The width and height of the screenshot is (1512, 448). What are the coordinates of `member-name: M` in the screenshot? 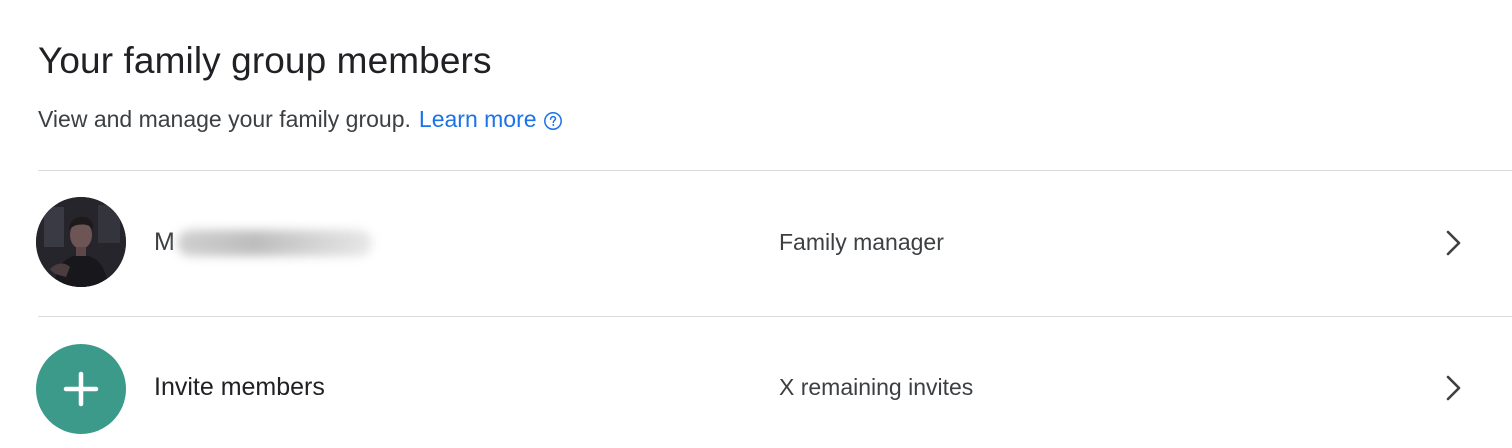 It's located at (263, 242).